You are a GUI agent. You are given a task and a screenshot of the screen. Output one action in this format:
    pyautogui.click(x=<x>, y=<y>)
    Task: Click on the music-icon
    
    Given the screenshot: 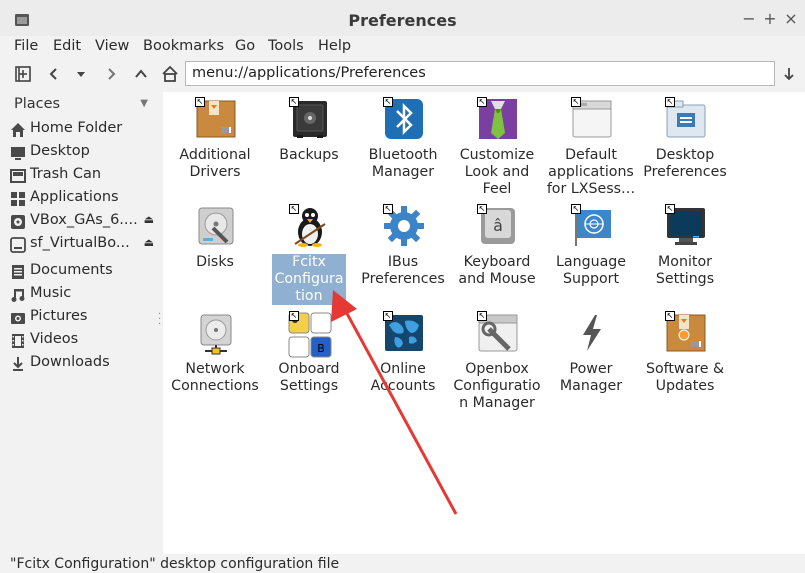 What is the action you would take?
    pyautogui.click(x=18, y=295)
    